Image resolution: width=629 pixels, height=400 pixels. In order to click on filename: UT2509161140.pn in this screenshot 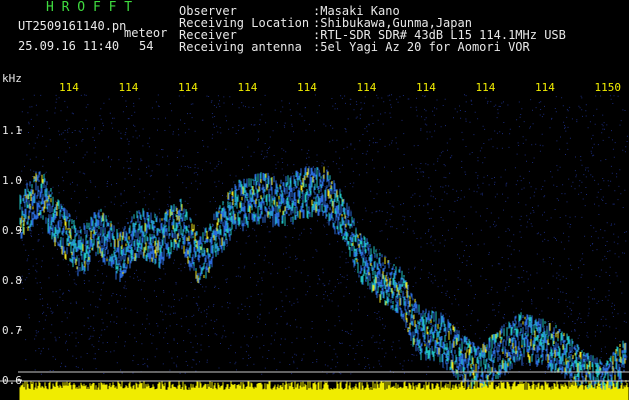, I will do `click(72, 26)`.